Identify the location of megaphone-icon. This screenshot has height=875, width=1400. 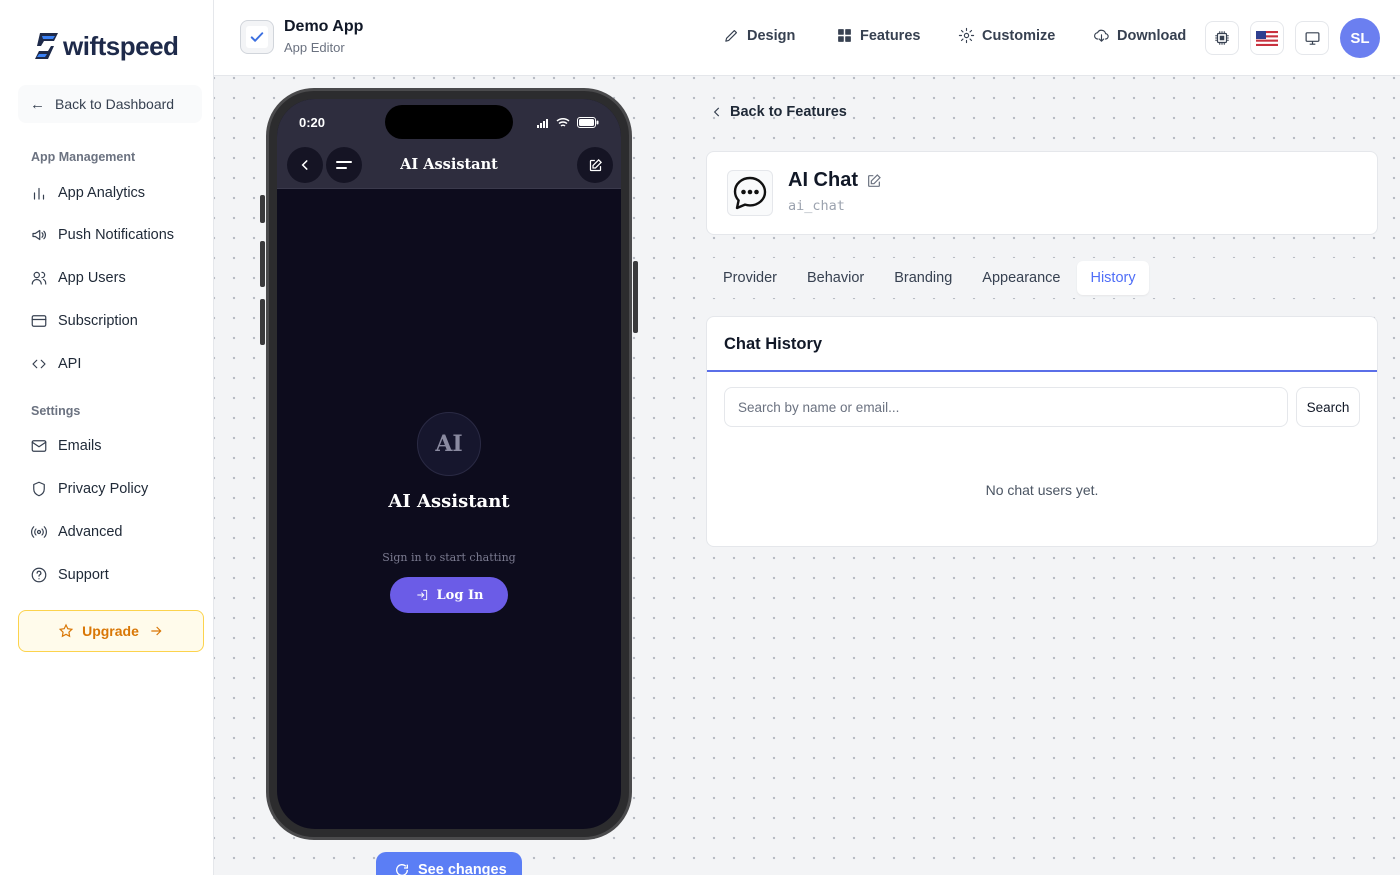
(39, 235).